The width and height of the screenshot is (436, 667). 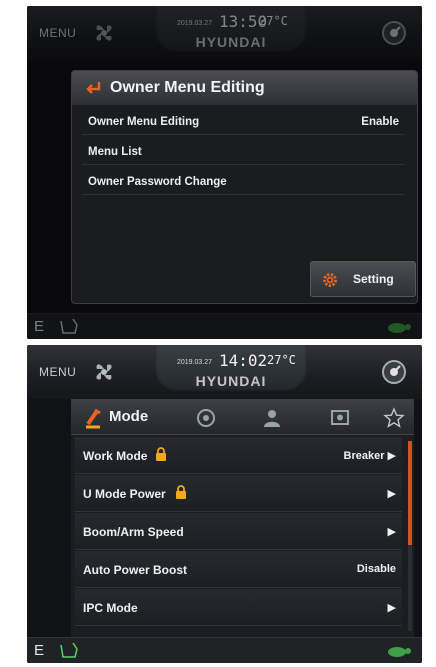 I want to click on turtle-icon, so click(x=399, y=652).